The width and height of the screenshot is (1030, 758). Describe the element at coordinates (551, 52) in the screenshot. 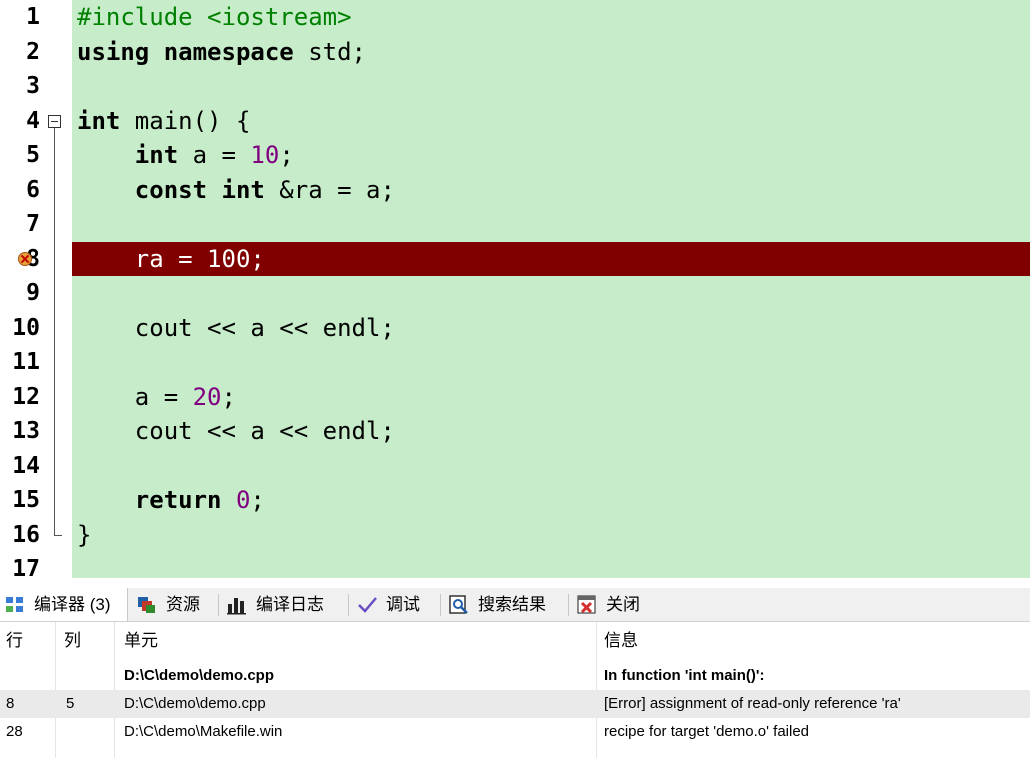

I see `code-line: using namespace std;` at that location.